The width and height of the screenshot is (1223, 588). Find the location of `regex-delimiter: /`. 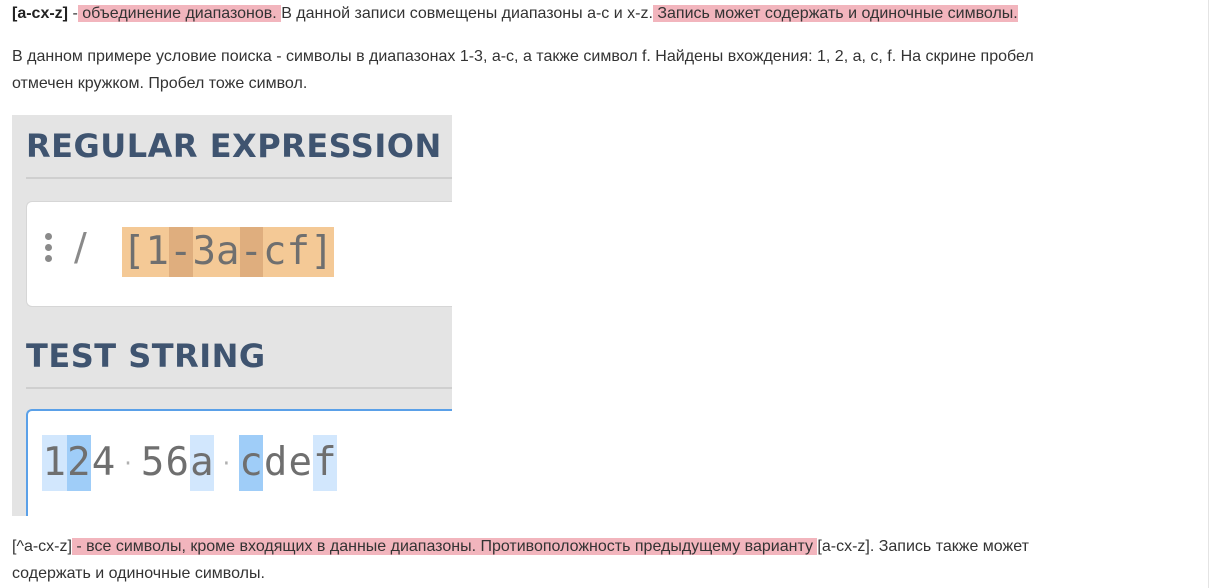

regex-delimiter: / is located at coordinates (80, 247).